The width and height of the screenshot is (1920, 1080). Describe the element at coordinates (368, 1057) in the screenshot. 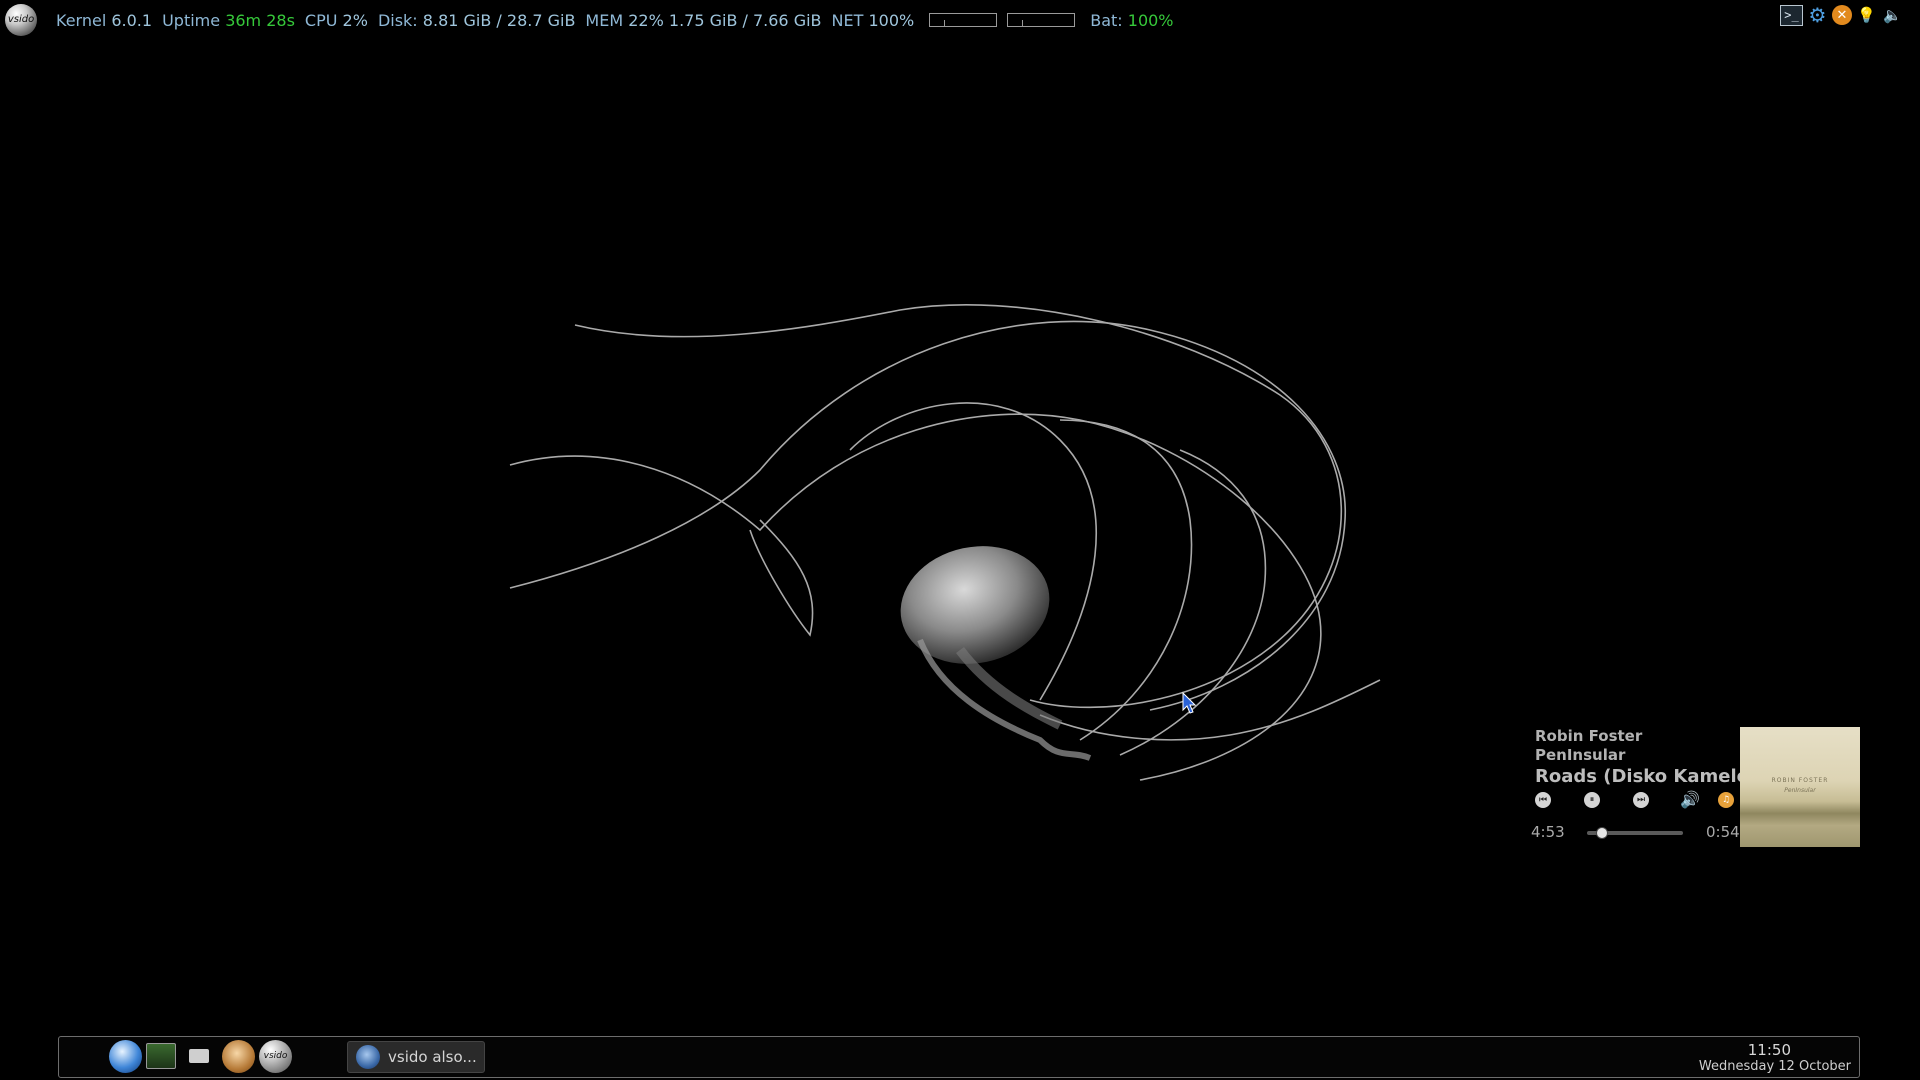

I see `task-window-icon` at that location.